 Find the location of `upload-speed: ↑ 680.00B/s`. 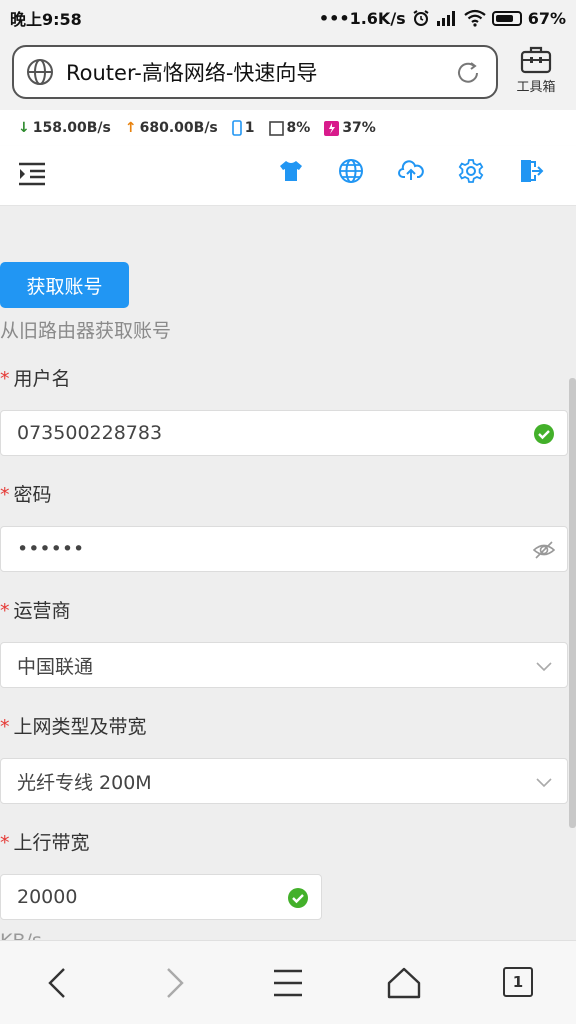

upload-speed: ↑ 680.00B/s is located at coordinates (171, 128).